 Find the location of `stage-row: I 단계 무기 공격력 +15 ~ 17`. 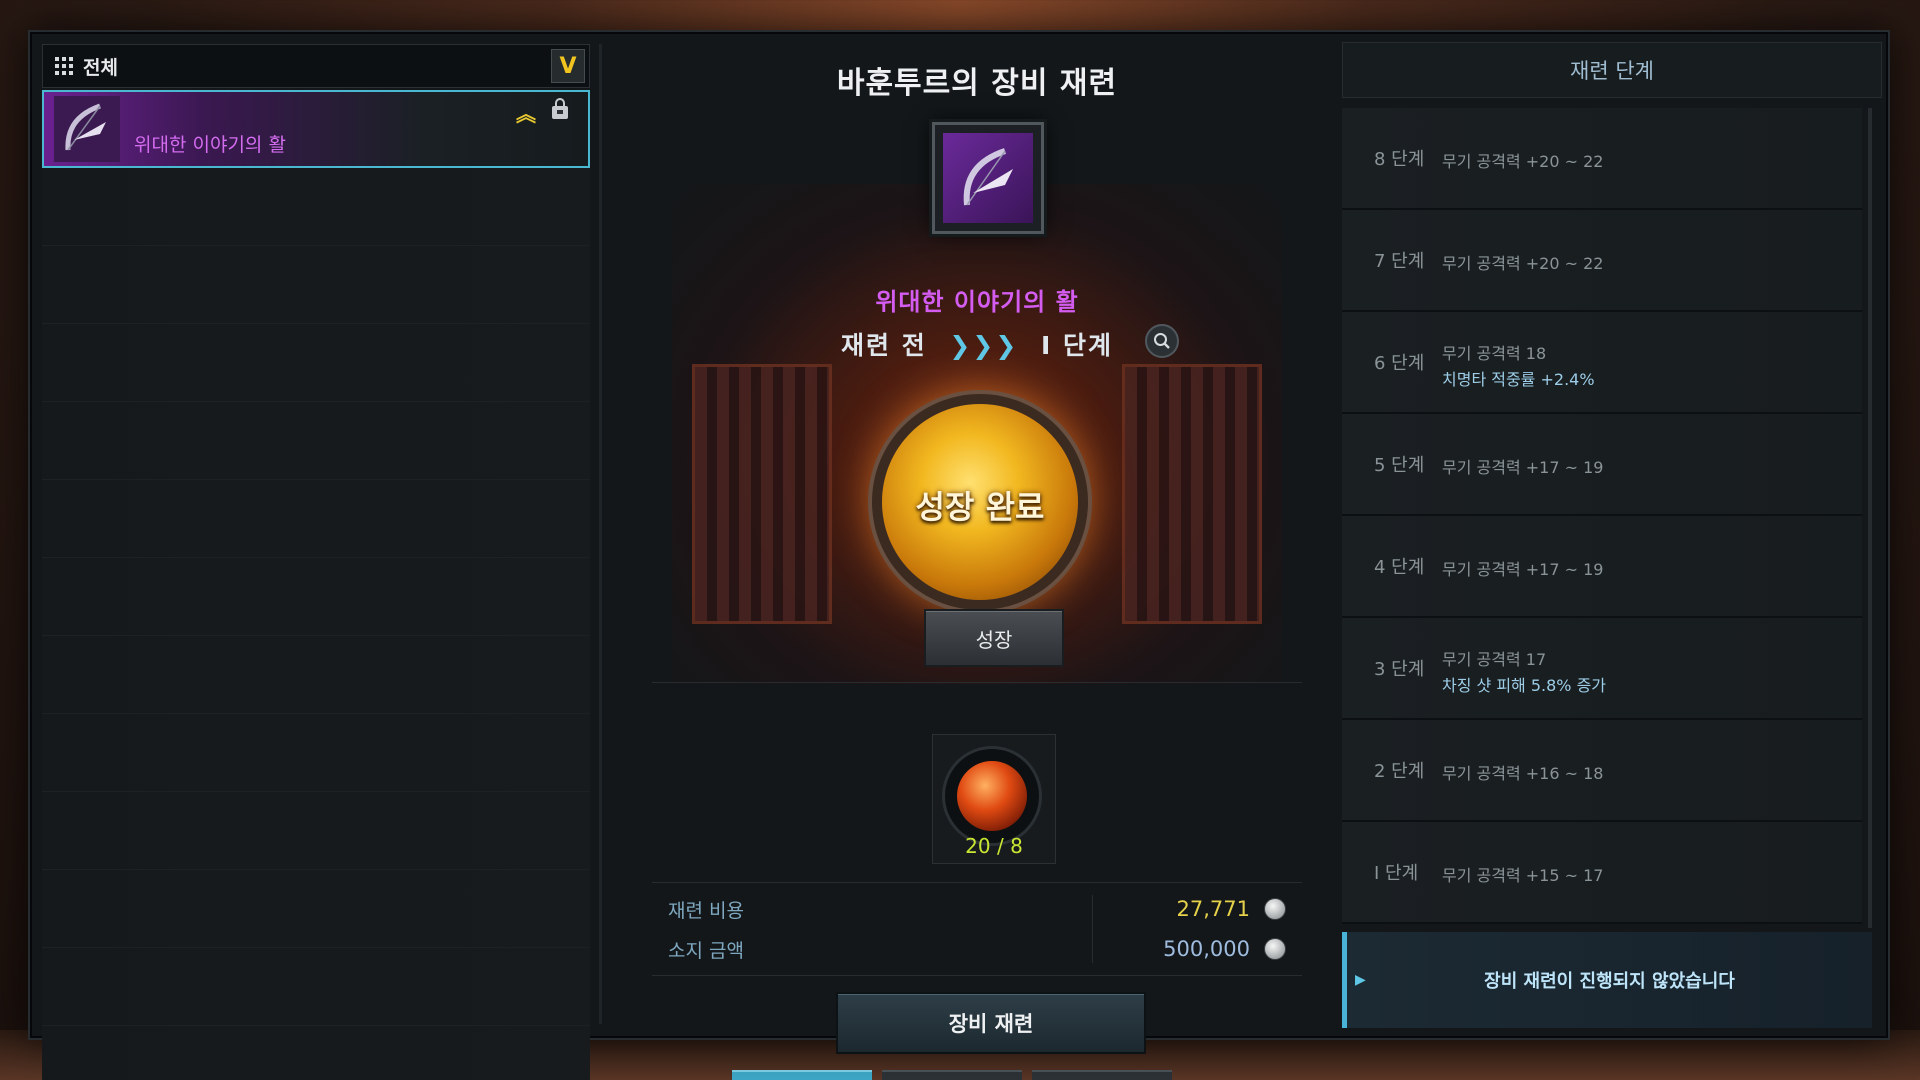

stage-row: I 단계 무기 공격력 +15 ~ 17 is located at coordinates (1602, 873).